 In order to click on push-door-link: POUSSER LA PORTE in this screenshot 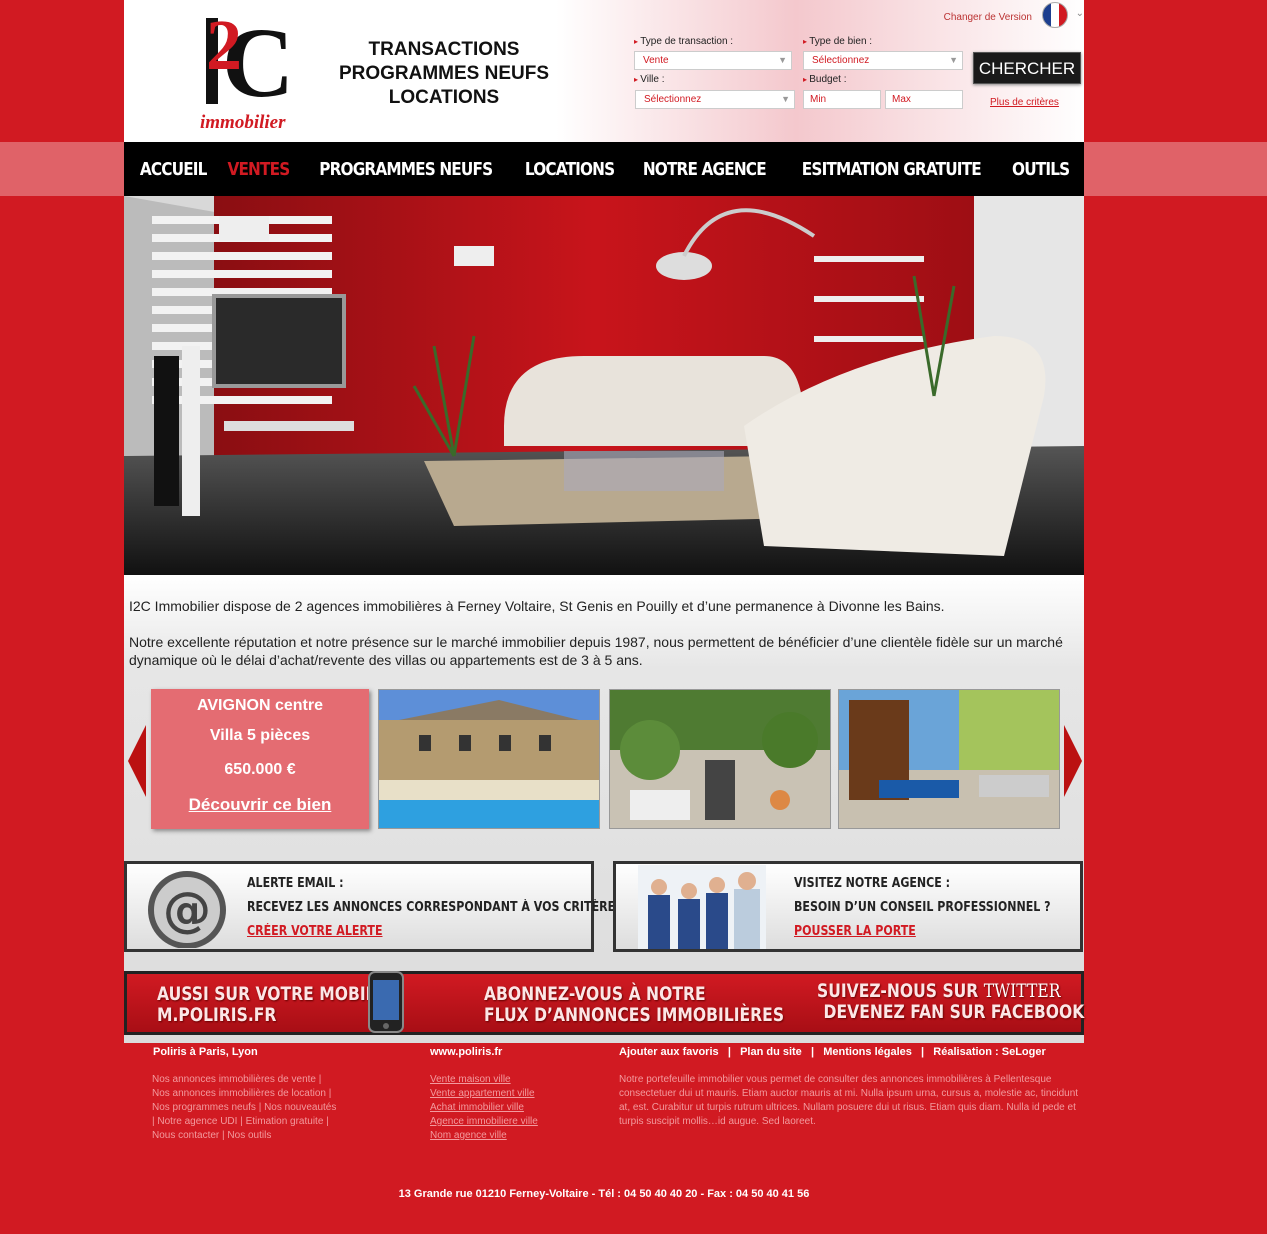, I will do `click(855, 931)`.